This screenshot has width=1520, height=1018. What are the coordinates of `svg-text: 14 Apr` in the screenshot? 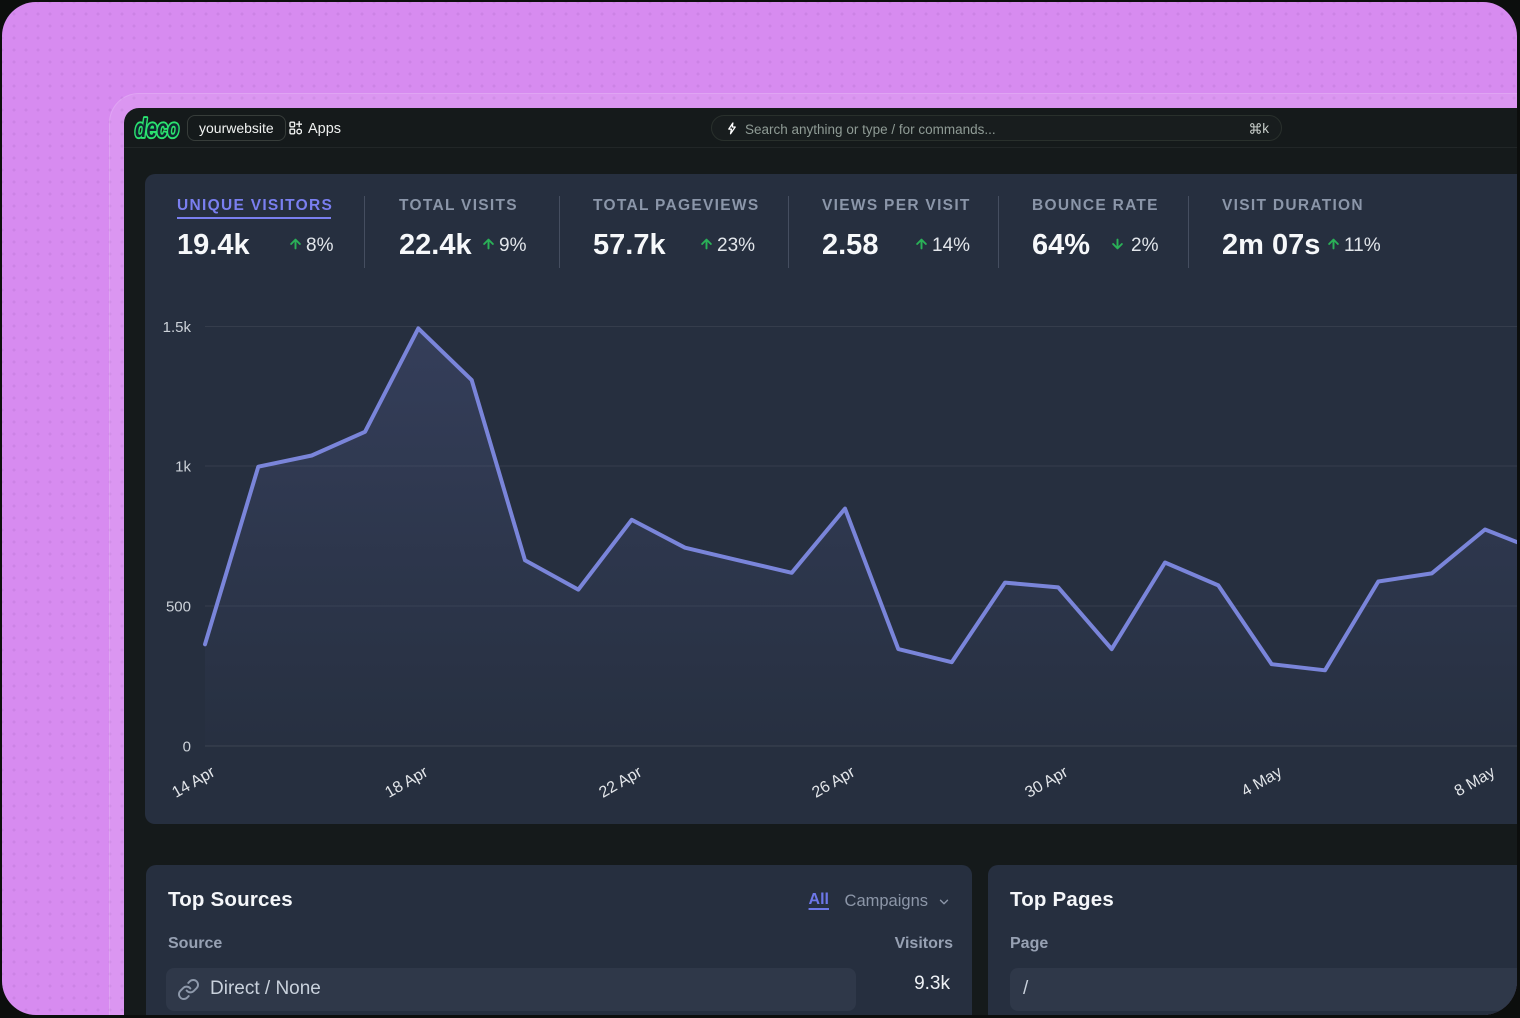 It's located at (193, 782).